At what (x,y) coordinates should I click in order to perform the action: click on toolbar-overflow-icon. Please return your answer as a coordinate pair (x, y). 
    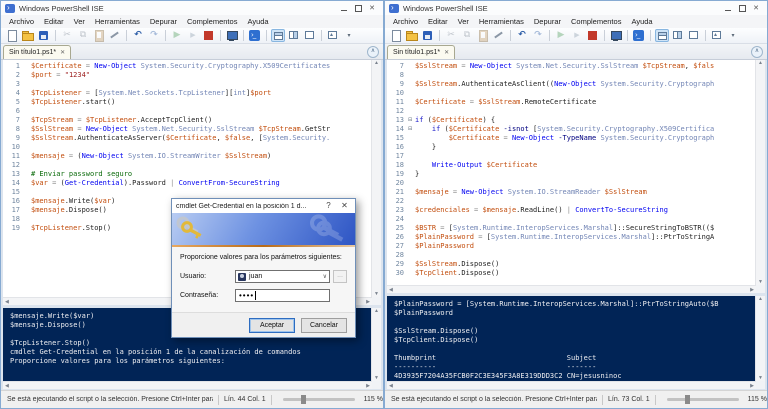
    Looking at the image, I should click on (349, 35).